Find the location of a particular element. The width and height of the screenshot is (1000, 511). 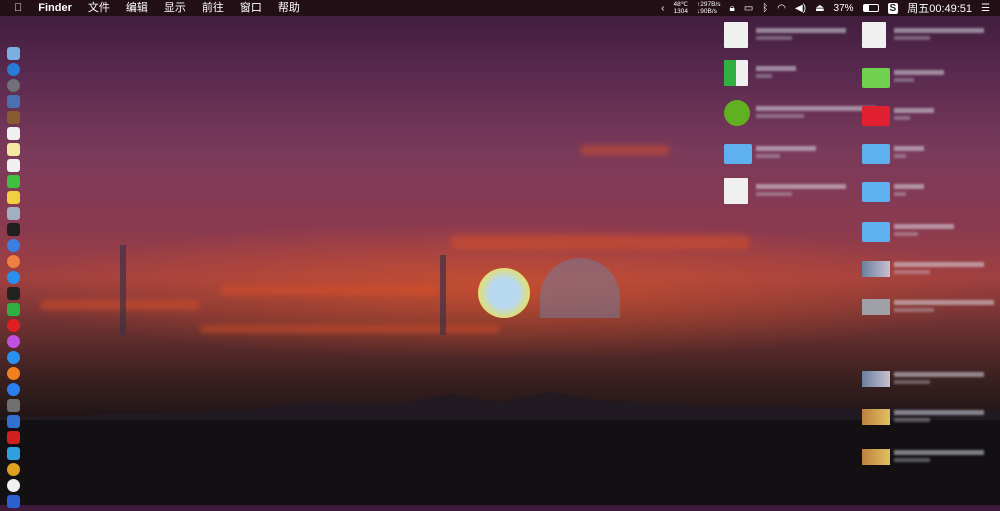

dock-notebook-icon is located at coordinates (13, 117).